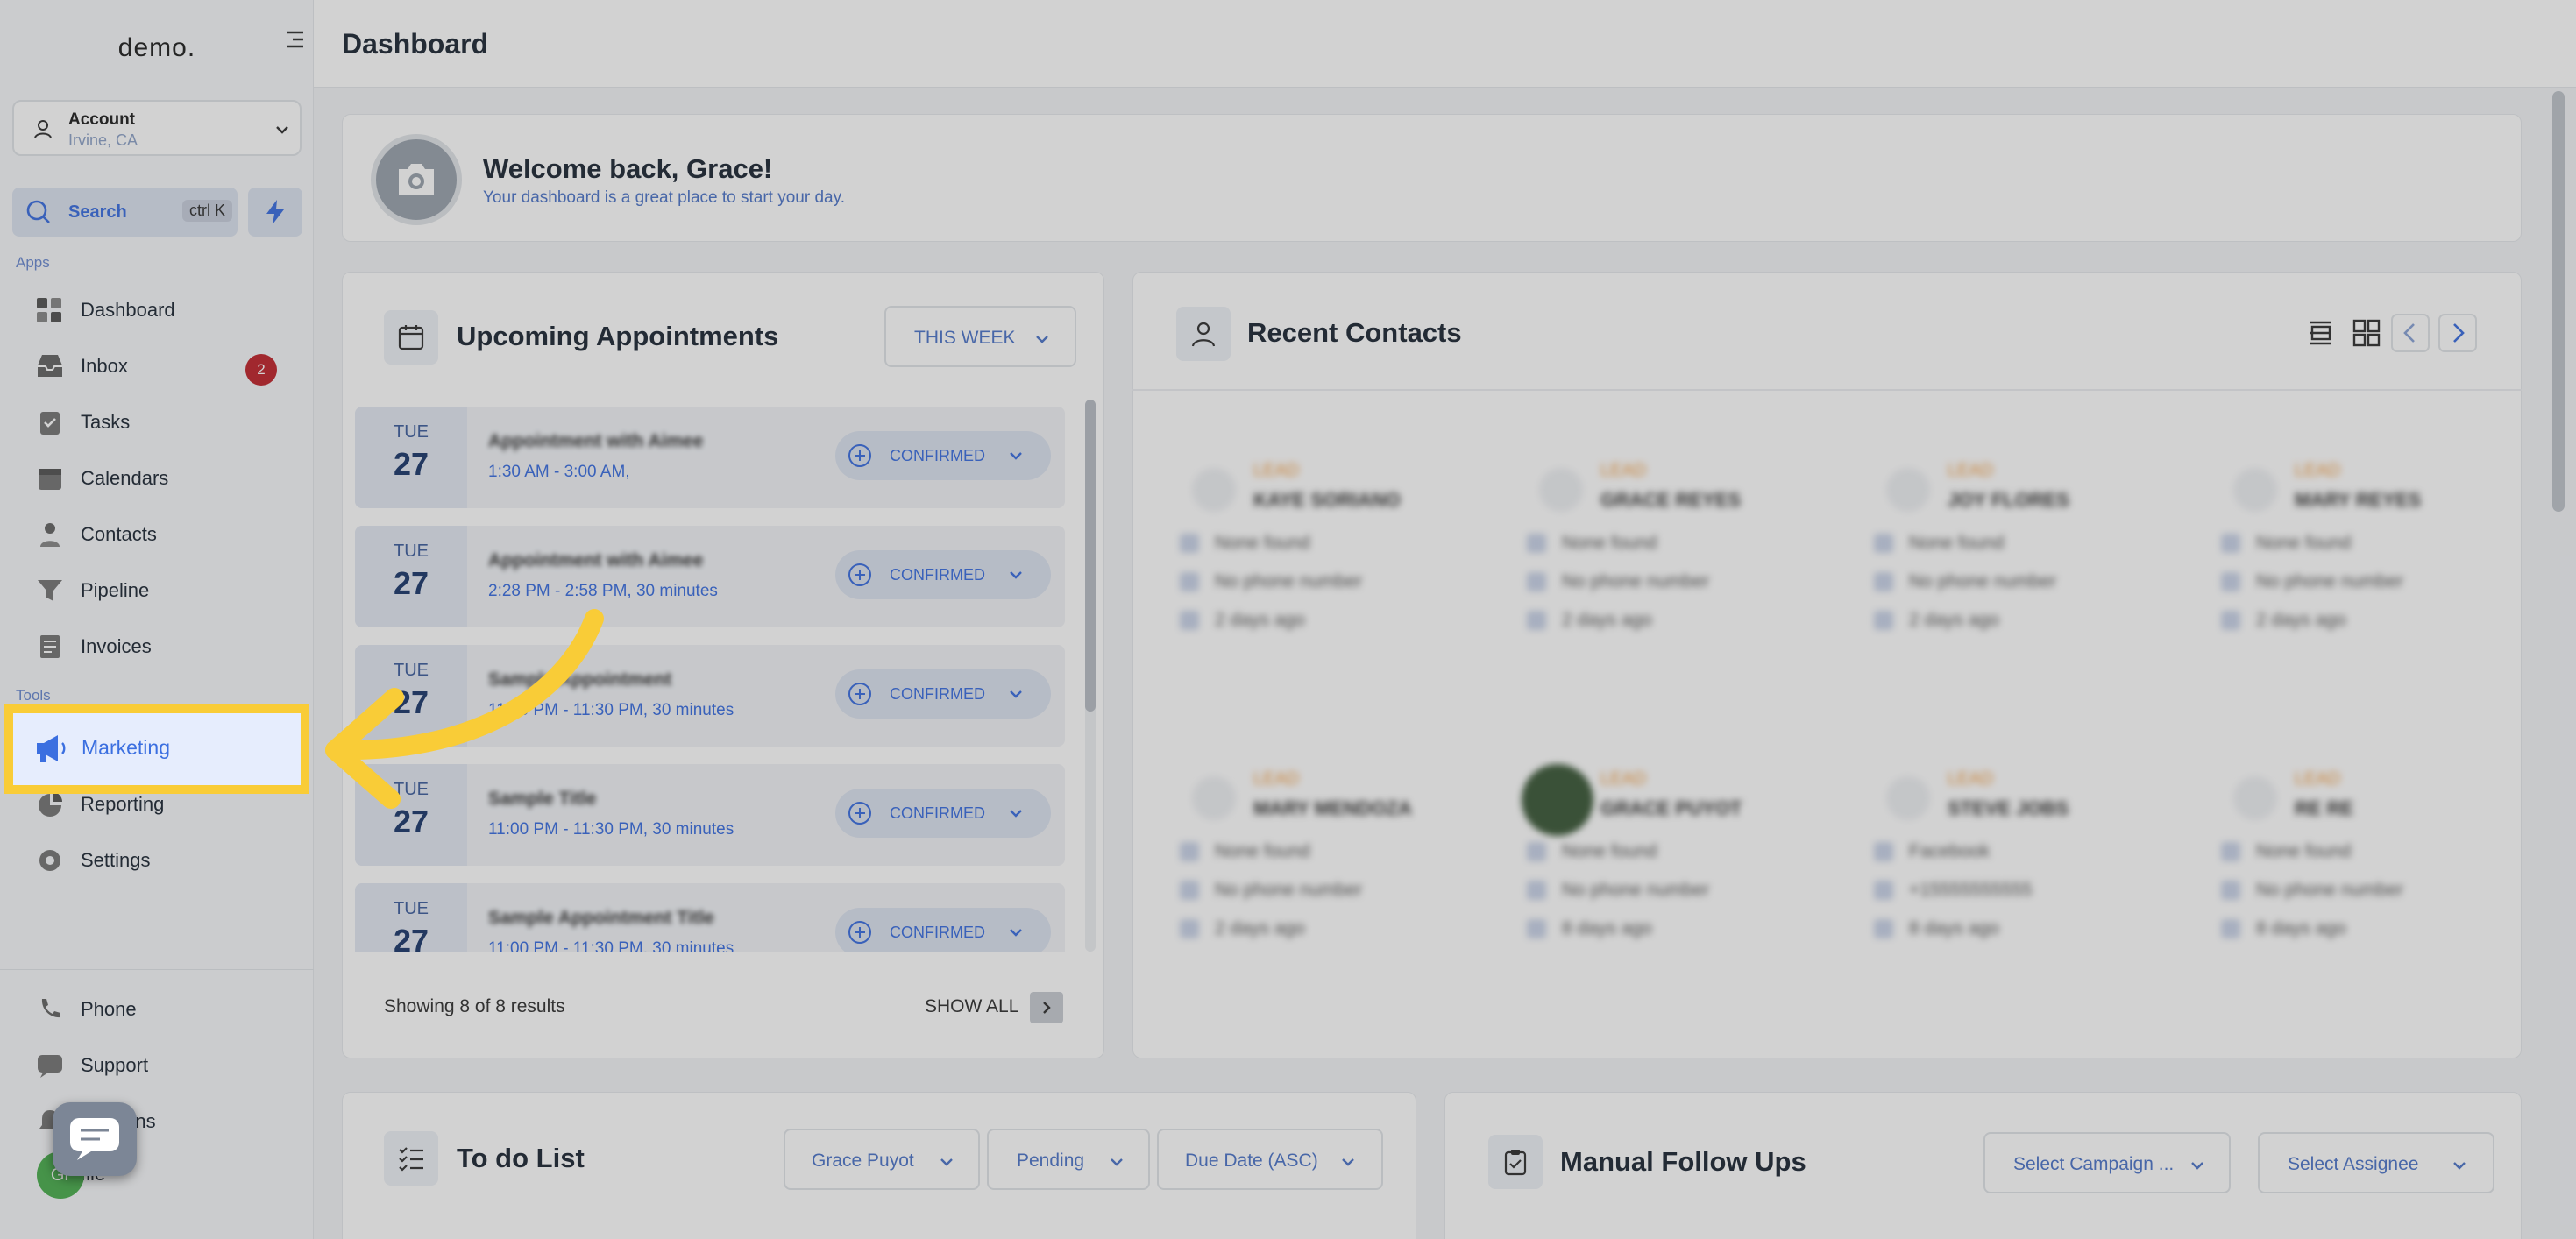  I want to click on checklist-icon, so click(411, 1159).